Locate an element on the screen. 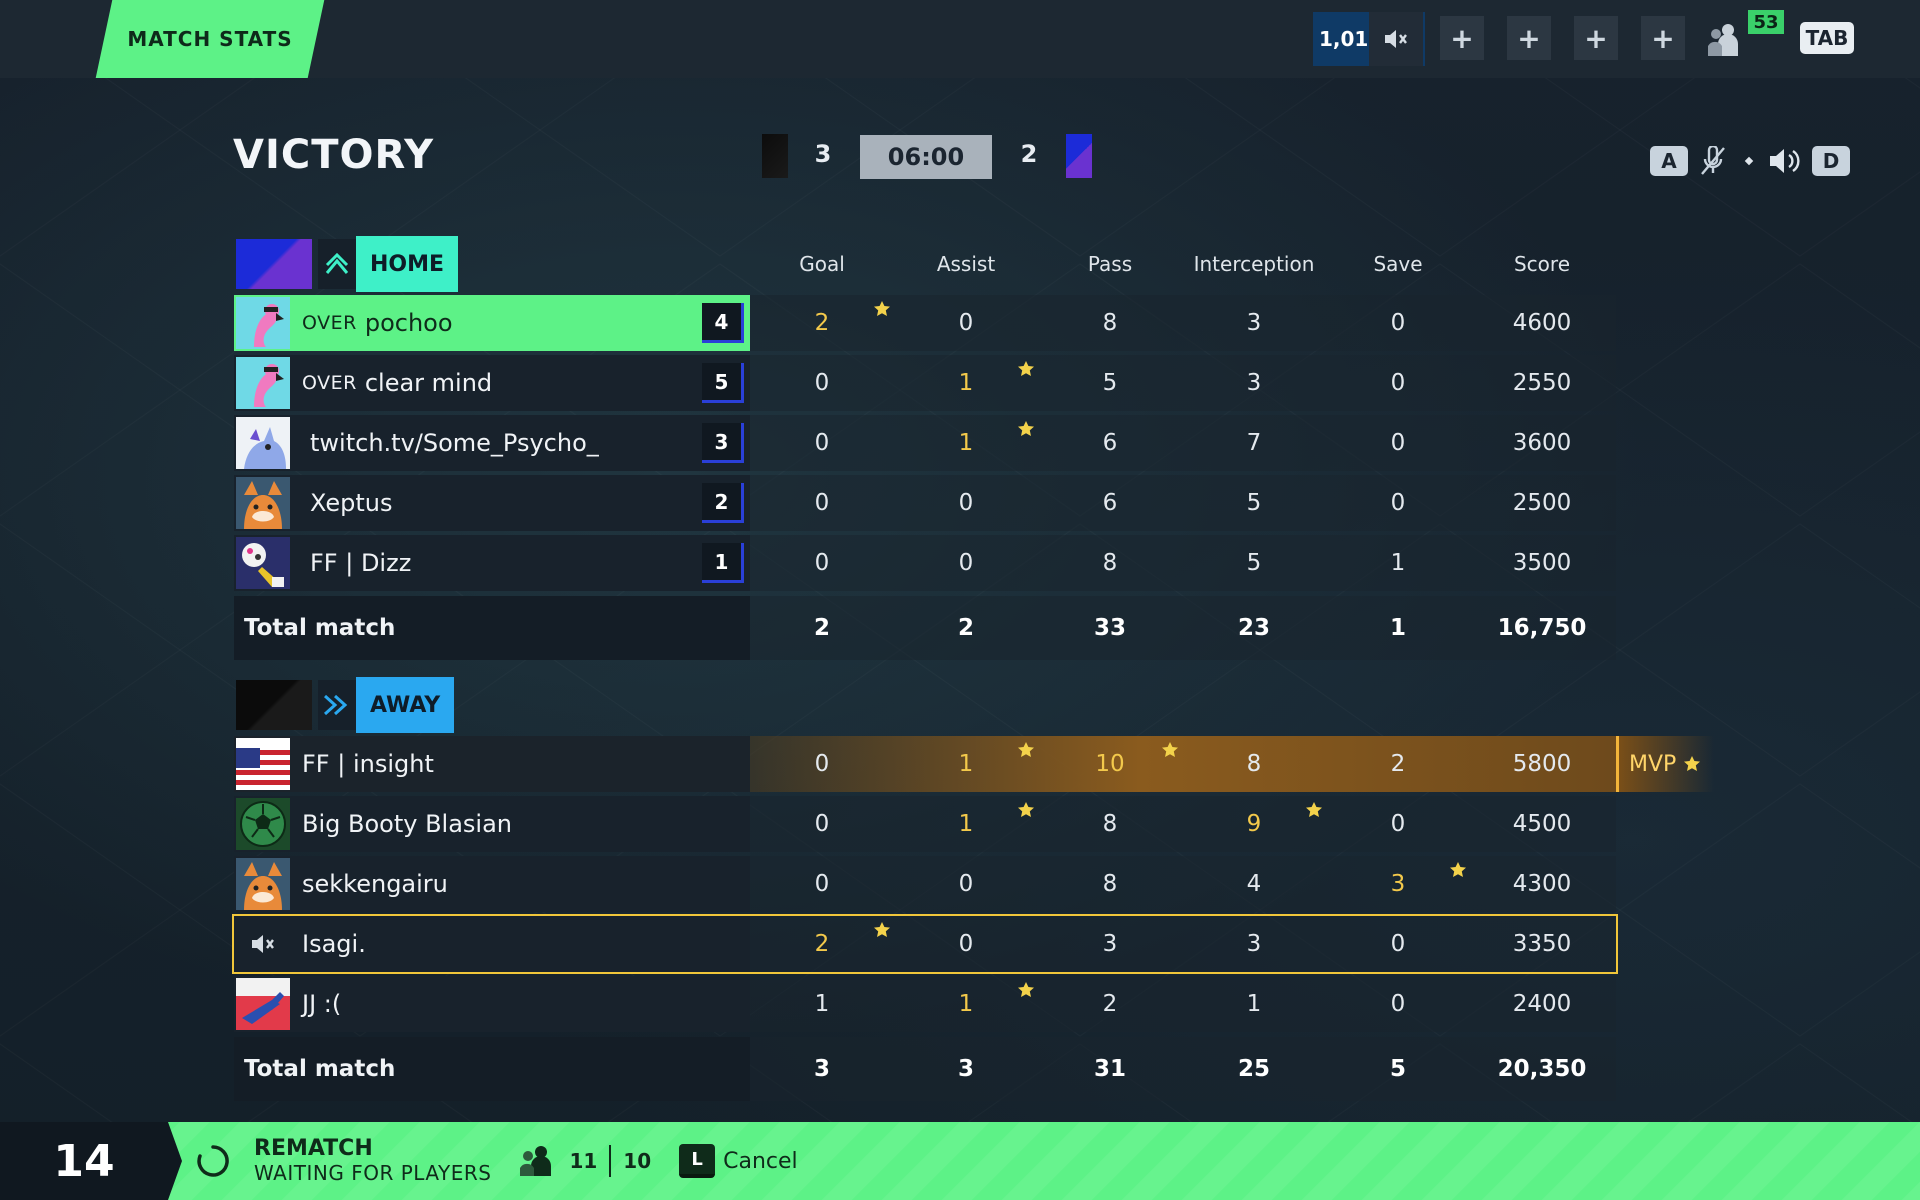 This screenshot has width=1920, height=1200. home-total-row: Total match 2 2 33 23 1 16,750 is located at coordinates (925, 628).